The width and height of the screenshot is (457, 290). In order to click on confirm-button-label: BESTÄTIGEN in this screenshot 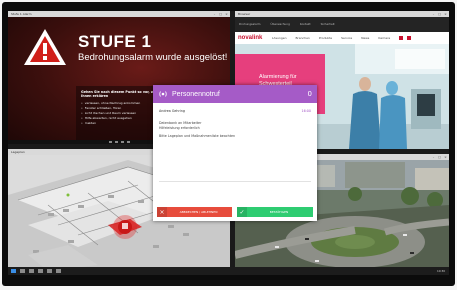, I will do `click(279, 212)`.